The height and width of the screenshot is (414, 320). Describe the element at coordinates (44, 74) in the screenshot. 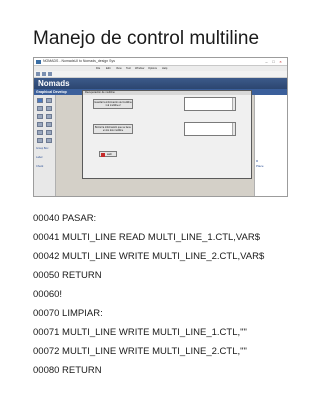

I see `open-icon` at that location.